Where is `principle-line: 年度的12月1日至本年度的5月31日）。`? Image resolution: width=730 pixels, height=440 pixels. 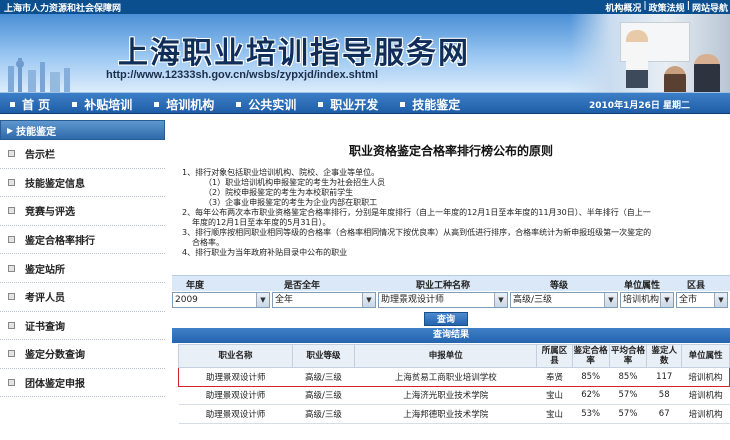 principle-line: 年度的12月1日至本年度的5月31日）。 is located at coordinates (261, 222).